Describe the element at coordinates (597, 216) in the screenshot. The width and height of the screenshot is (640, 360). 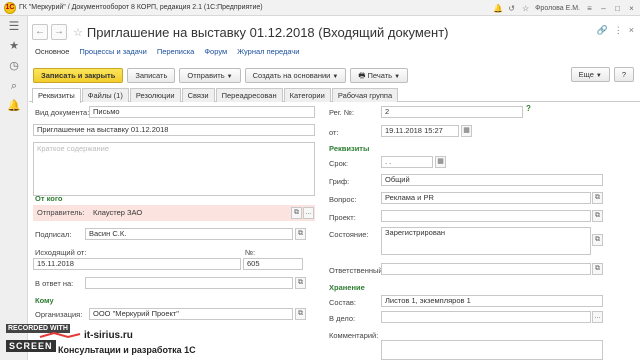
I see `project-open-icon: ⧉` at that location.